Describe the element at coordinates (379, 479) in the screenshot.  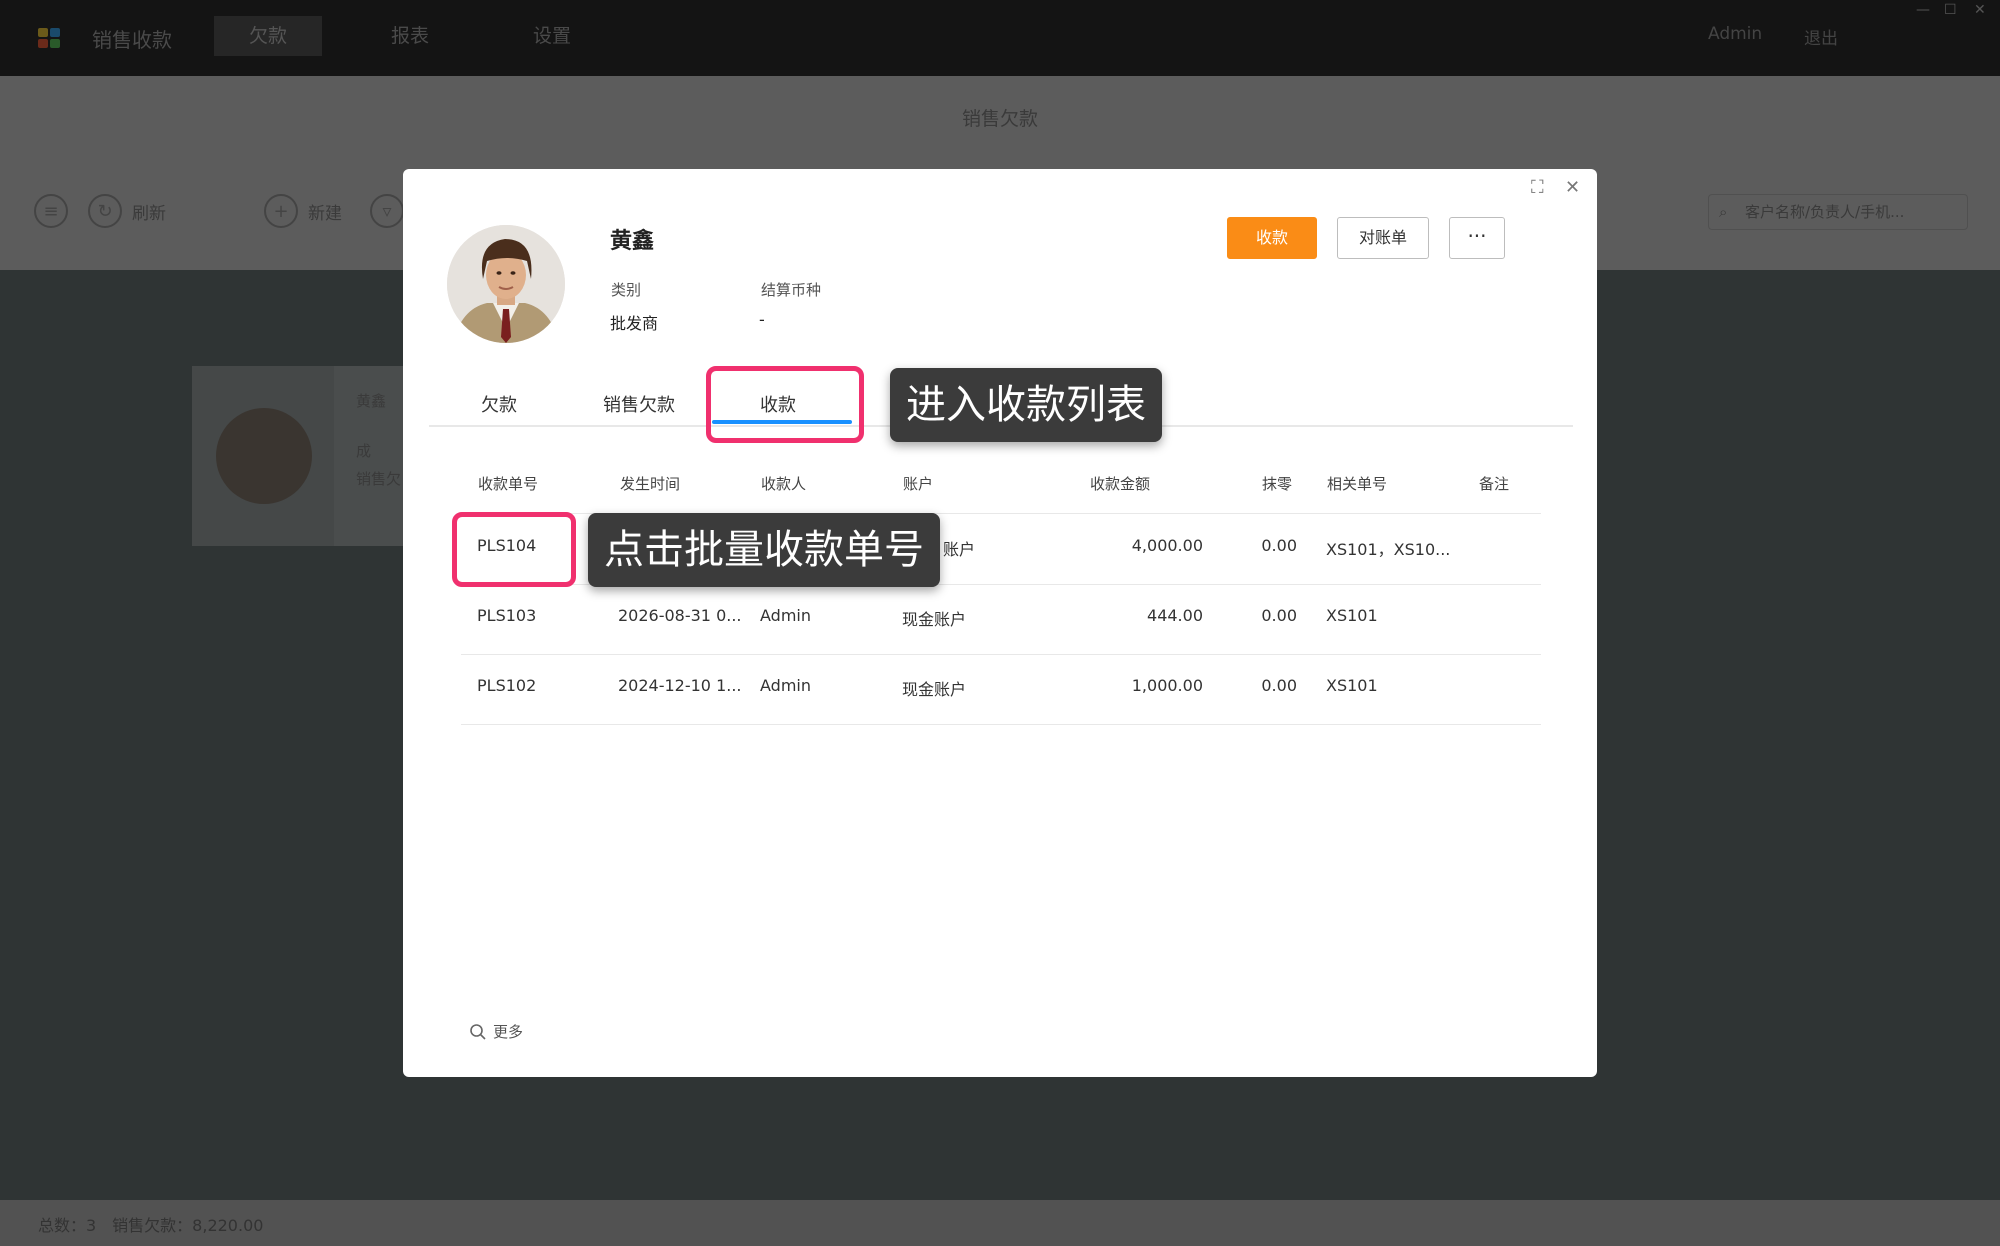
I see `card-line-2: 销售欠` at that location.